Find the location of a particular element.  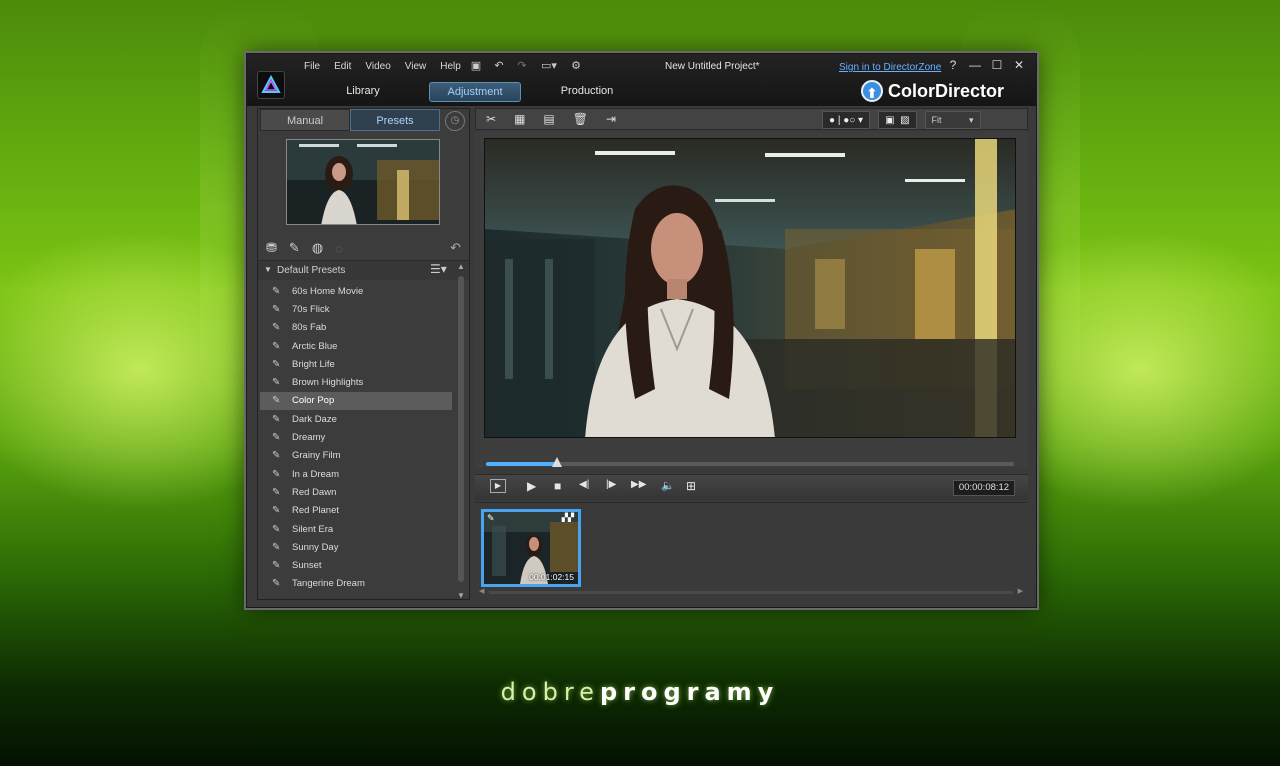

panel-tabs: Manual Presets is located at coordinates (350, 120).